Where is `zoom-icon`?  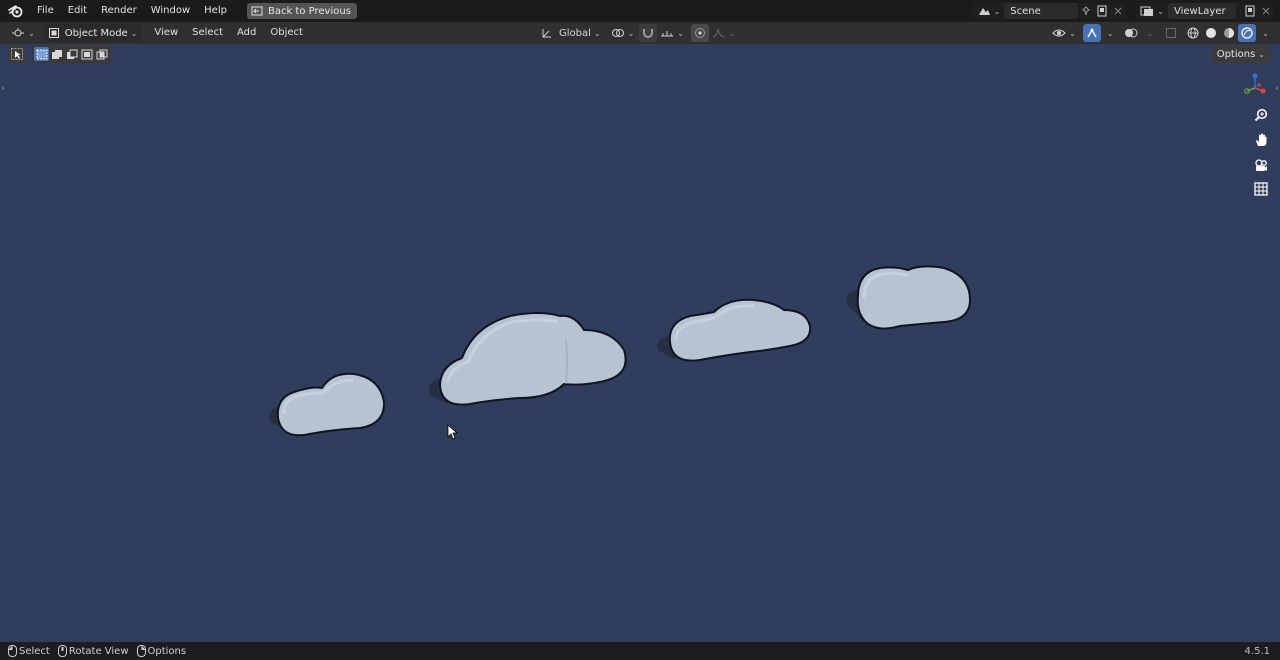 zoom-icon is located at coordinates (1261, 115).